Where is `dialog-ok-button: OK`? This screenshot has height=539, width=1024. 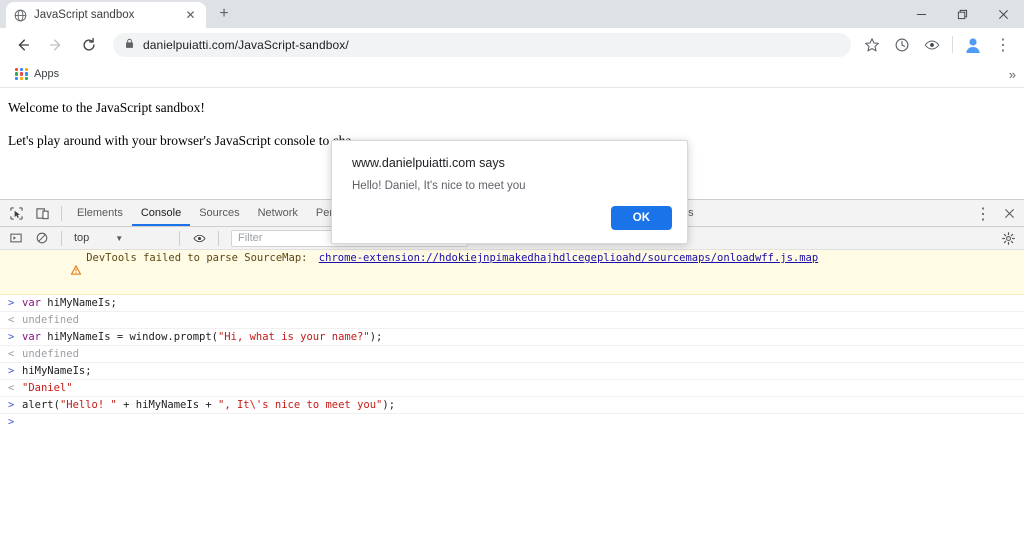 dialog-ok-button: OK is located at coordinates (641, 218).